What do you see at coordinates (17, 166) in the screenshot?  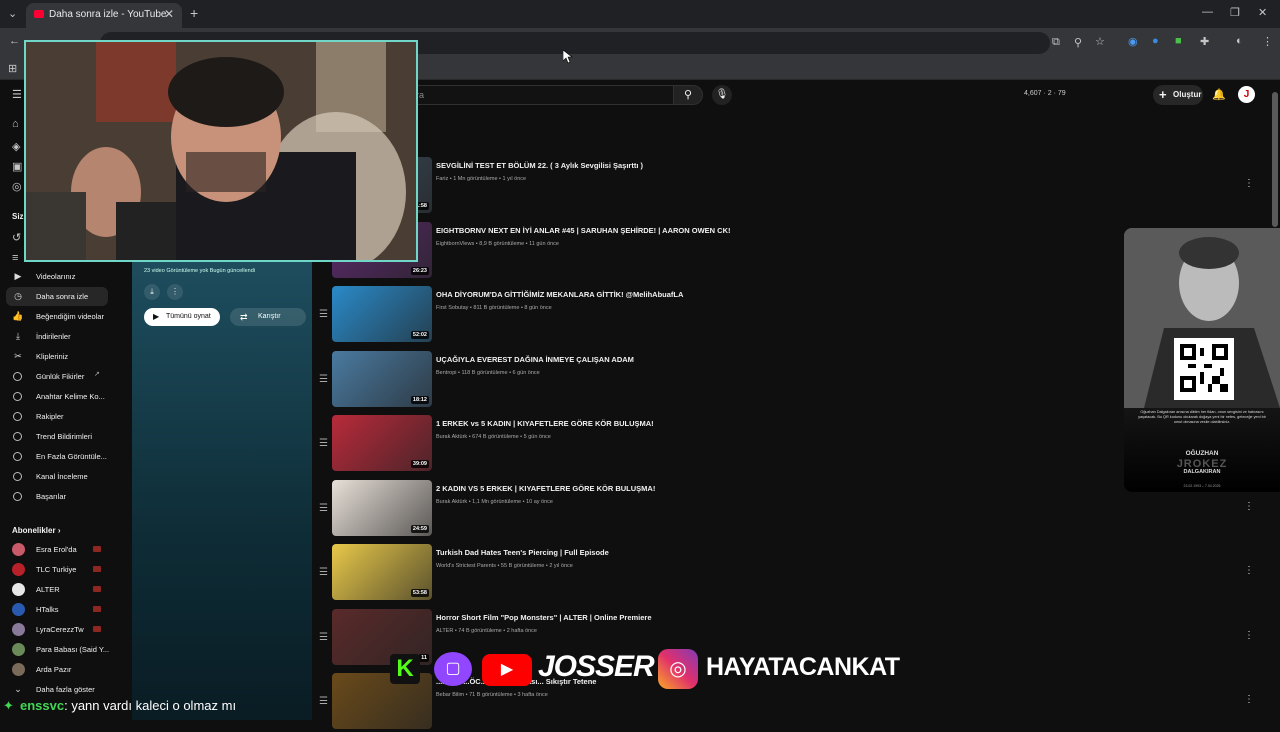 I see `subscriptions-icon: ▣` at bounding box center [17, 166].